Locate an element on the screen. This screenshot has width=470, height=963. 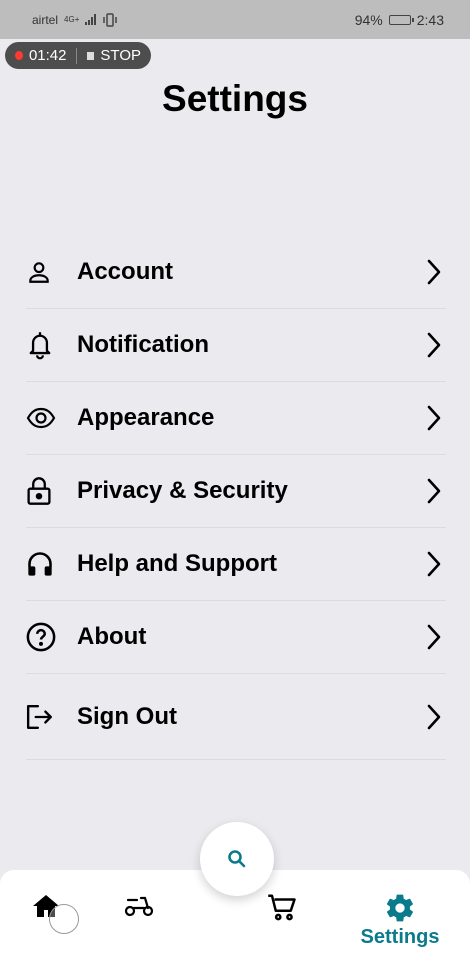
menu-item-label: Privacy & Security is located at coordinates (182, 490).